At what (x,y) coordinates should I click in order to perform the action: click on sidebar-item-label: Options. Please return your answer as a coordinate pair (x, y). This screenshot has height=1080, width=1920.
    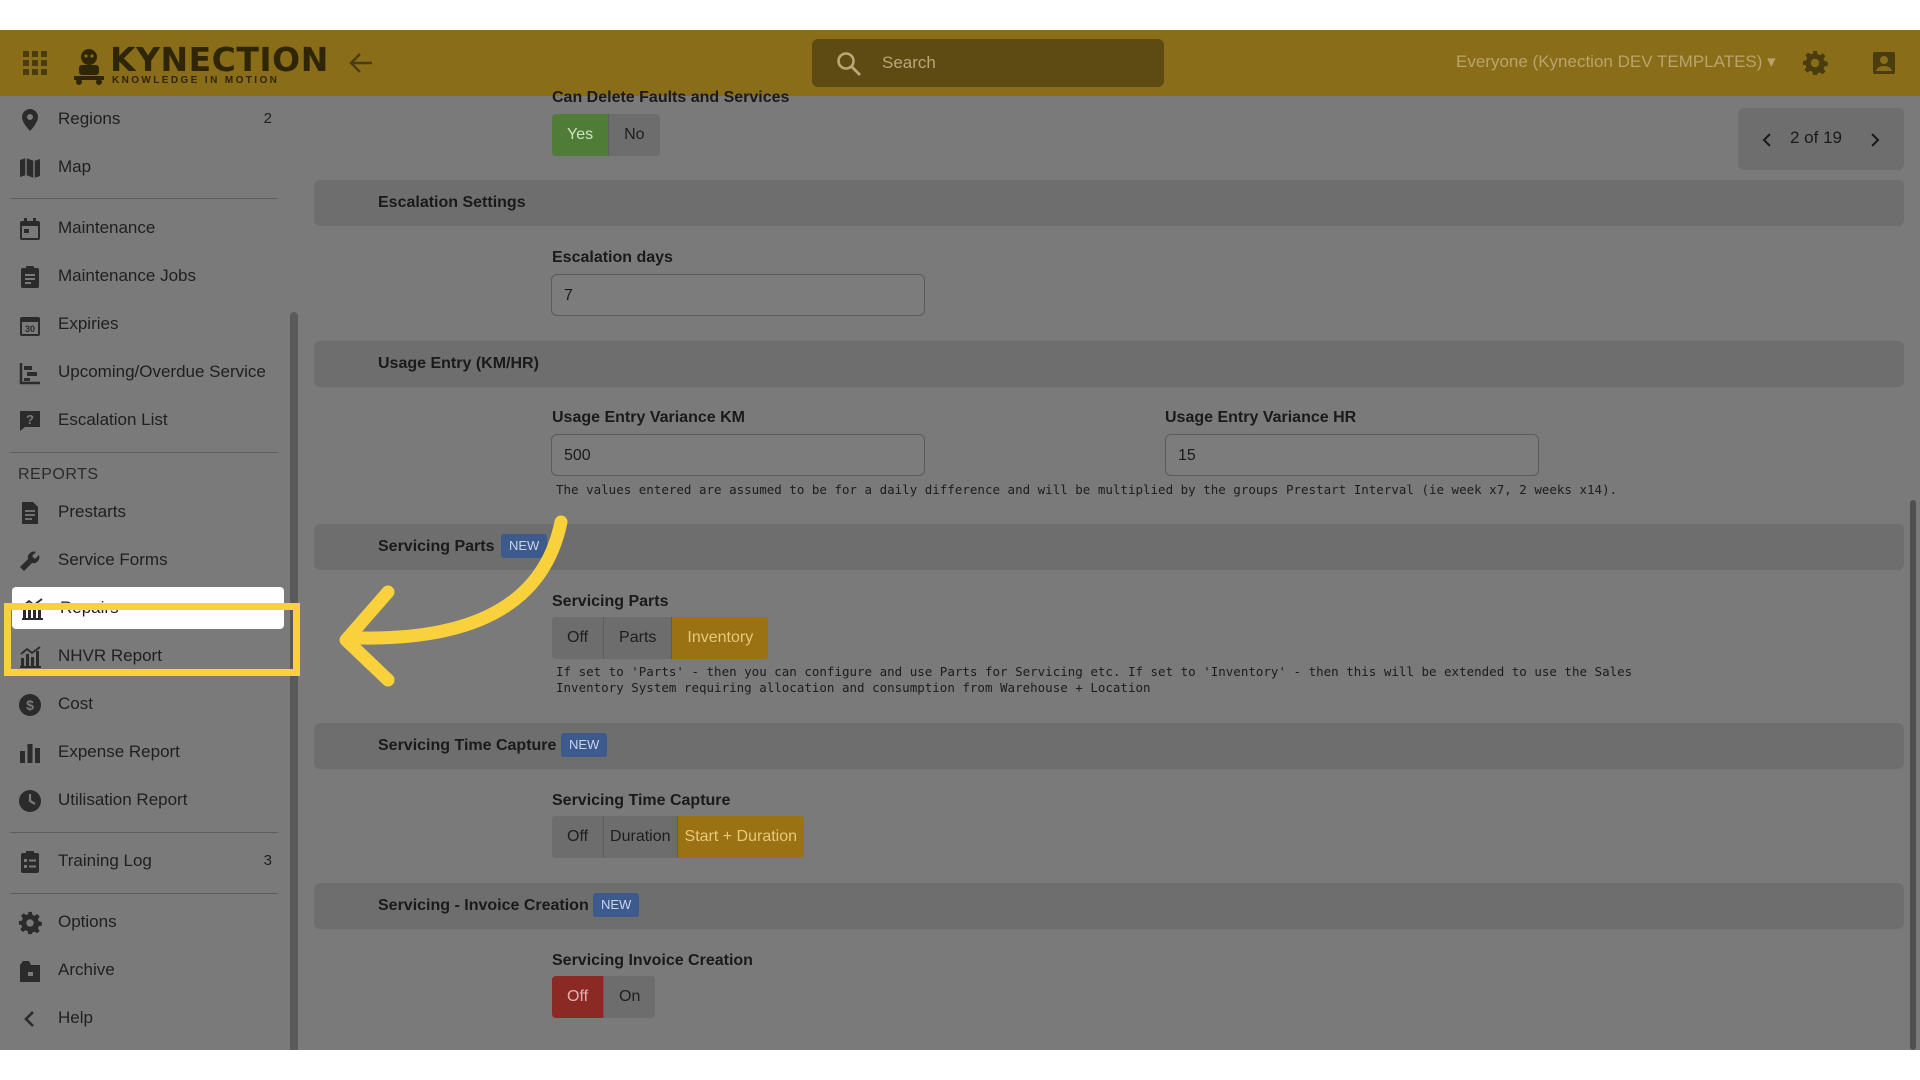
    Looking at the image, I should click on (87, 921).